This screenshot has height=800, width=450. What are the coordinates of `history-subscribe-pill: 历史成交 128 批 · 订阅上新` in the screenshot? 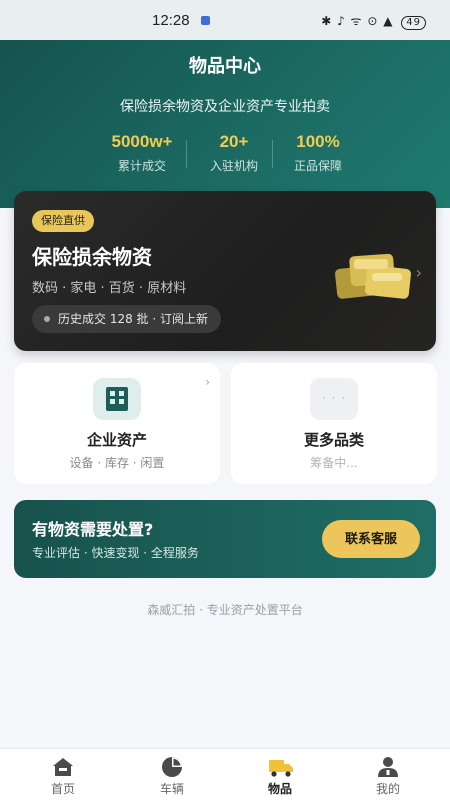 It's located at (126, 319).